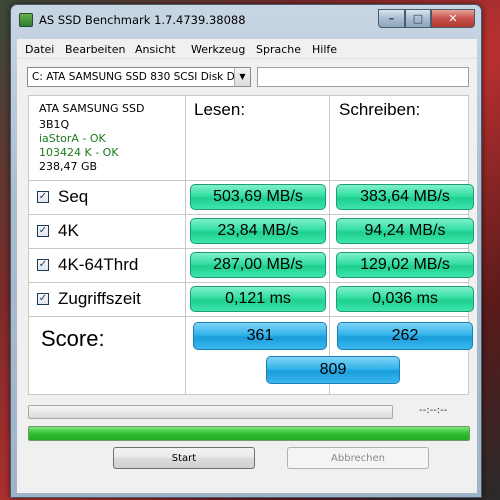  I want to click on elapsed-time: --:--:--, so click(433, 410).